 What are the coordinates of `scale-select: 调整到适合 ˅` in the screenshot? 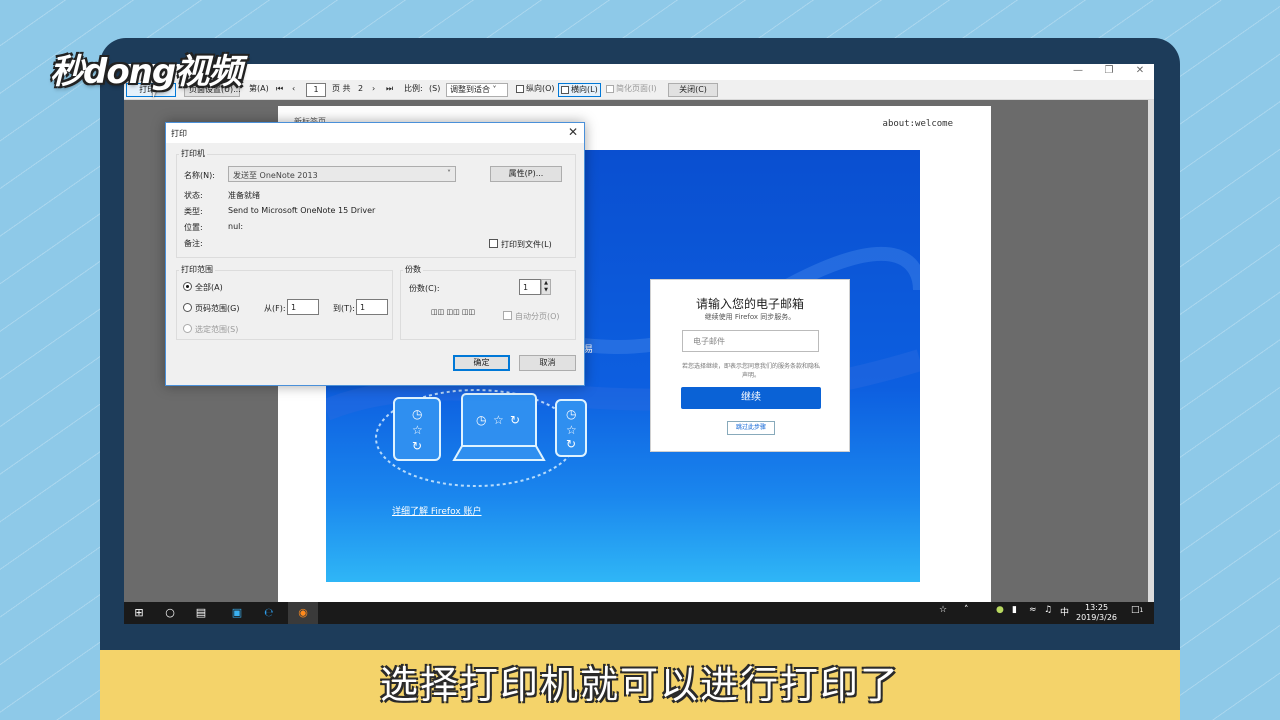 It's located at (477, 90).